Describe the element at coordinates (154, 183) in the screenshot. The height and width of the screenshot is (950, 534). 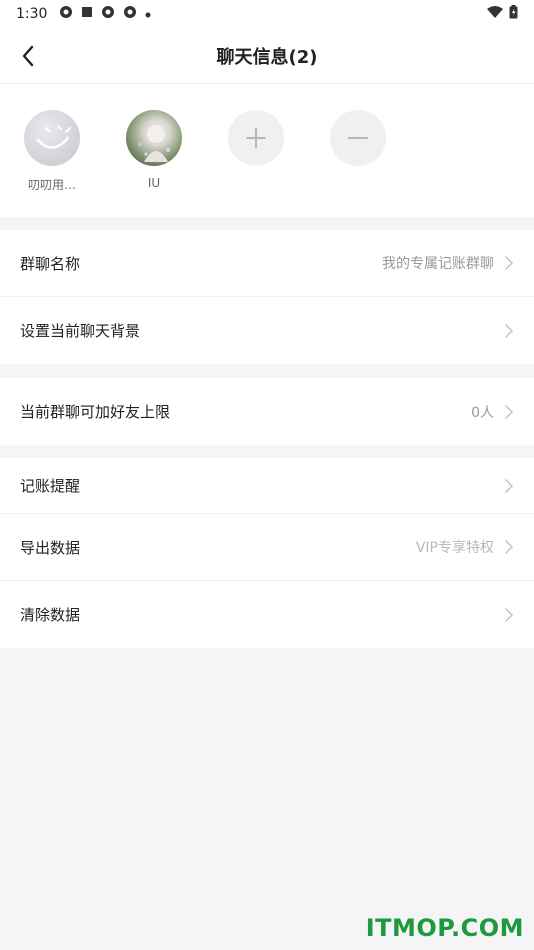
I see `member-name: IU` at that location.